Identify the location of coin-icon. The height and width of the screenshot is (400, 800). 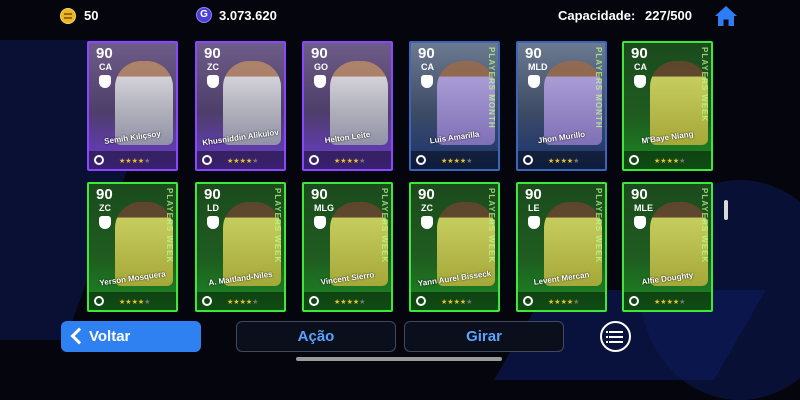
(68, 16).